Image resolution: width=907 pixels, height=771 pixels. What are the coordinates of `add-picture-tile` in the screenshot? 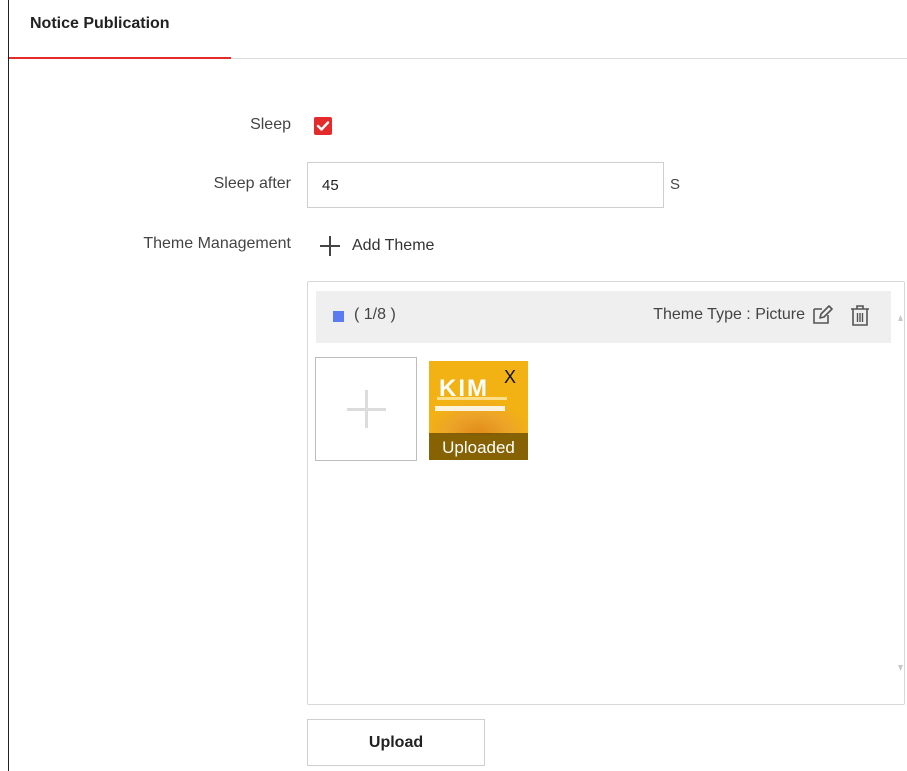 It's located at (366, 409).